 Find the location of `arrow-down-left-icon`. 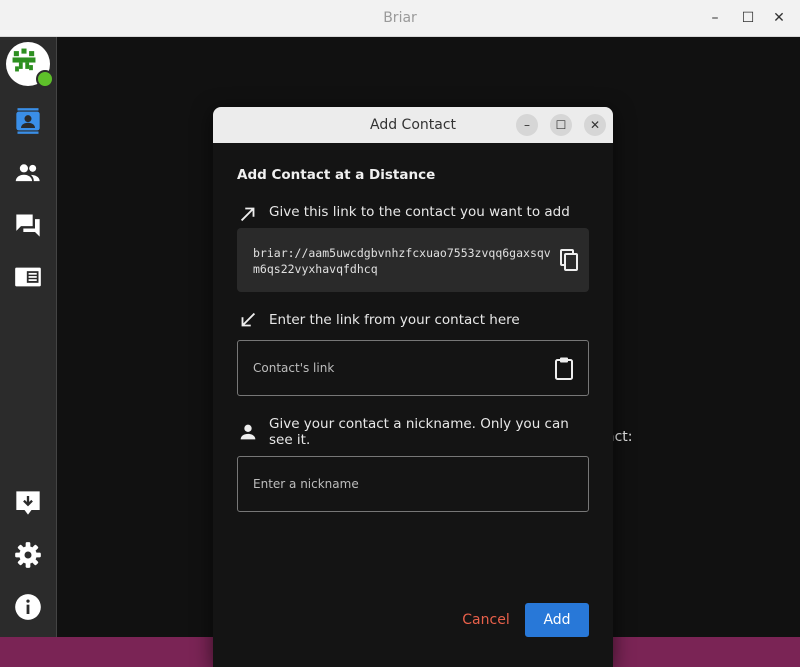

arrow-down-left-icon is located at coordinates (248, 319).